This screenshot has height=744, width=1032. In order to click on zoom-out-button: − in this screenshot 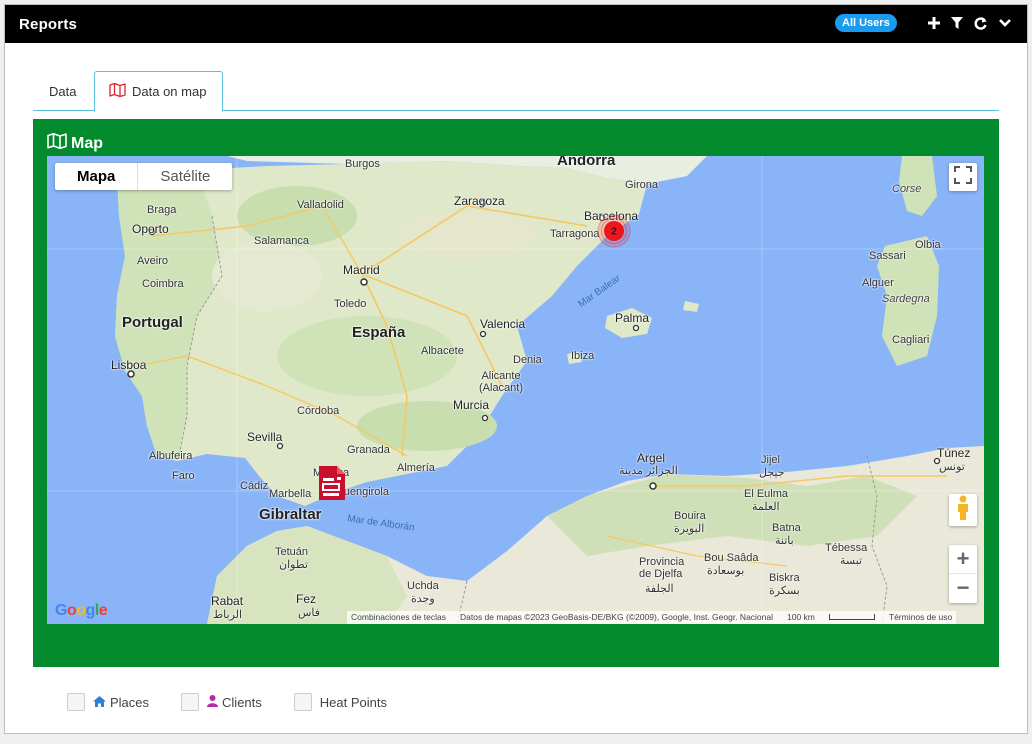, I will do `click(963, 588)`.